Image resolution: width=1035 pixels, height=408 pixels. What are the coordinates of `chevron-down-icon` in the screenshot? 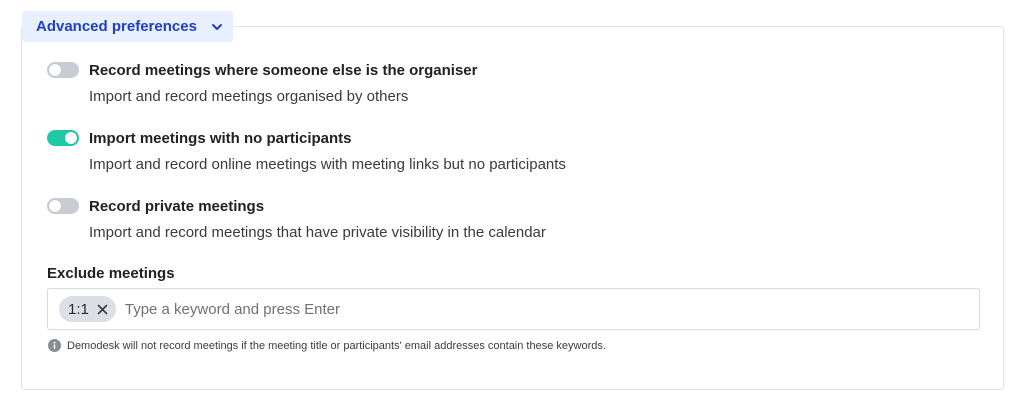 It's located at (217, 27).